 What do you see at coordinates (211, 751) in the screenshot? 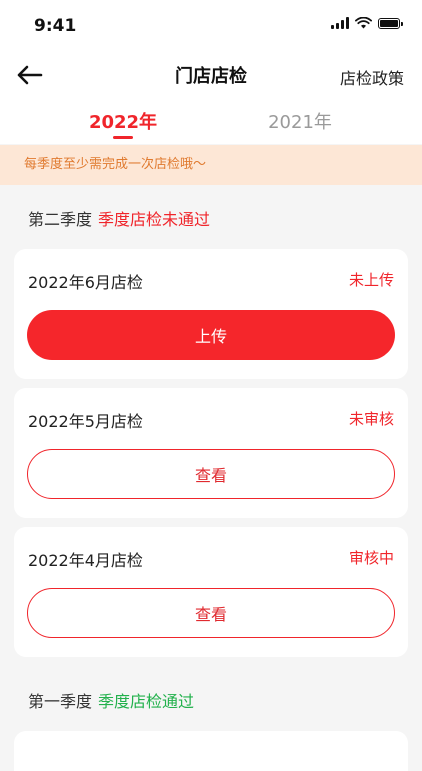
I see `inspection-card-partial` at bounding box center [211, 751].